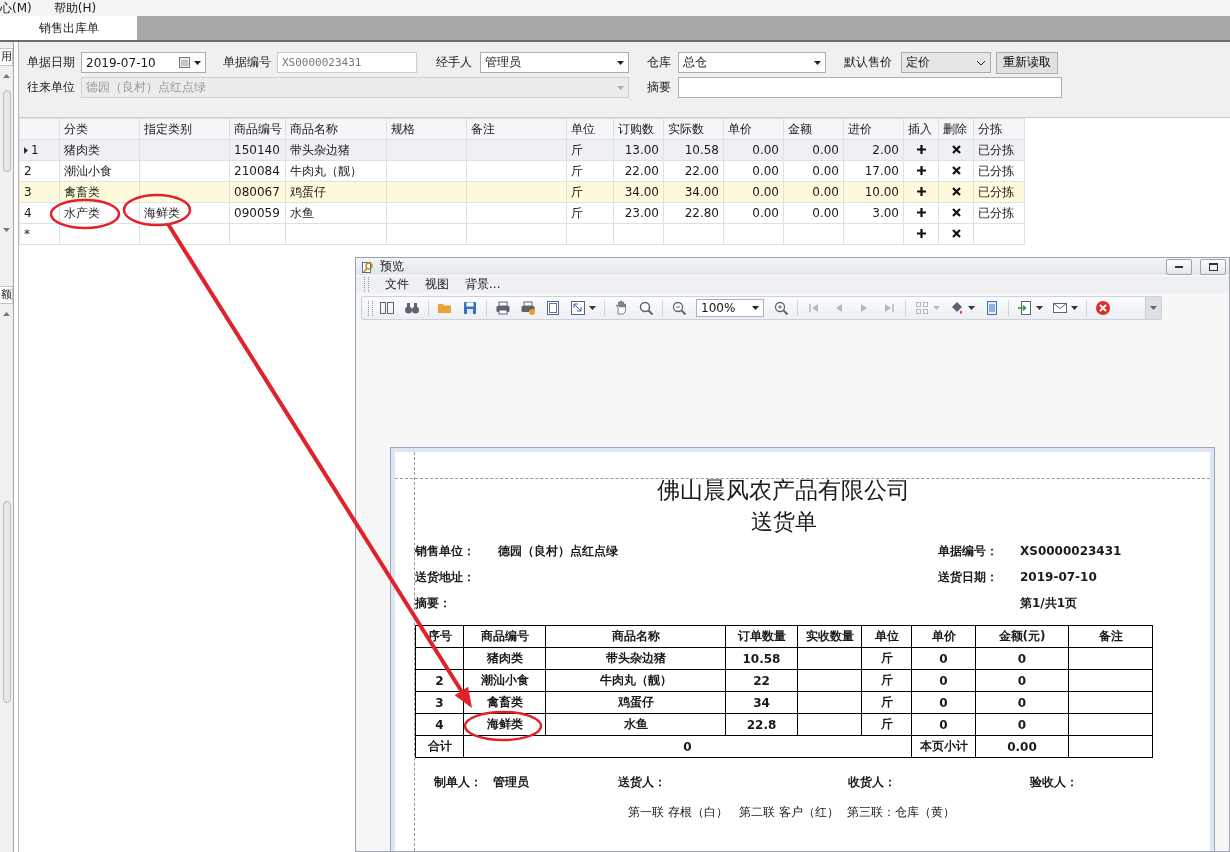 The image size is (1230, 852). What do you see at coordinates (753, 129) in the screenshot?
I see `column-header: 单价` at bounding box center [753, 129].